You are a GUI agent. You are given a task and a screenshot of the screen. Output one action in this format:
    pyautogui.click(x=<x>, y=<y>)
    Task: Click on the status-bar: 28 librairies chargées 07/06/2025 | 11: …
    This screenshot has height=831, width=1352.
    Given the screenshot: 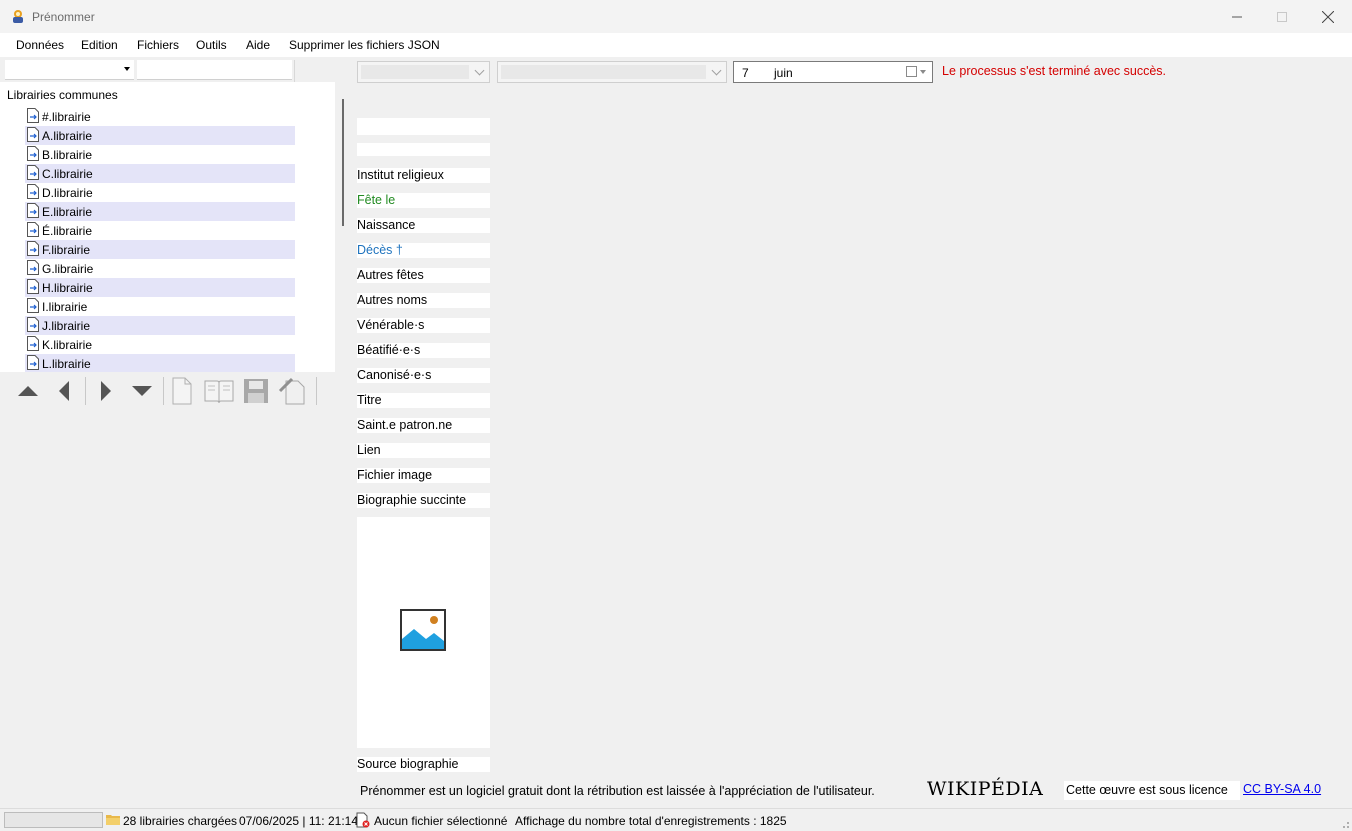 What is the action you would take?
    pyautogui.click(x=676, y=819)
    